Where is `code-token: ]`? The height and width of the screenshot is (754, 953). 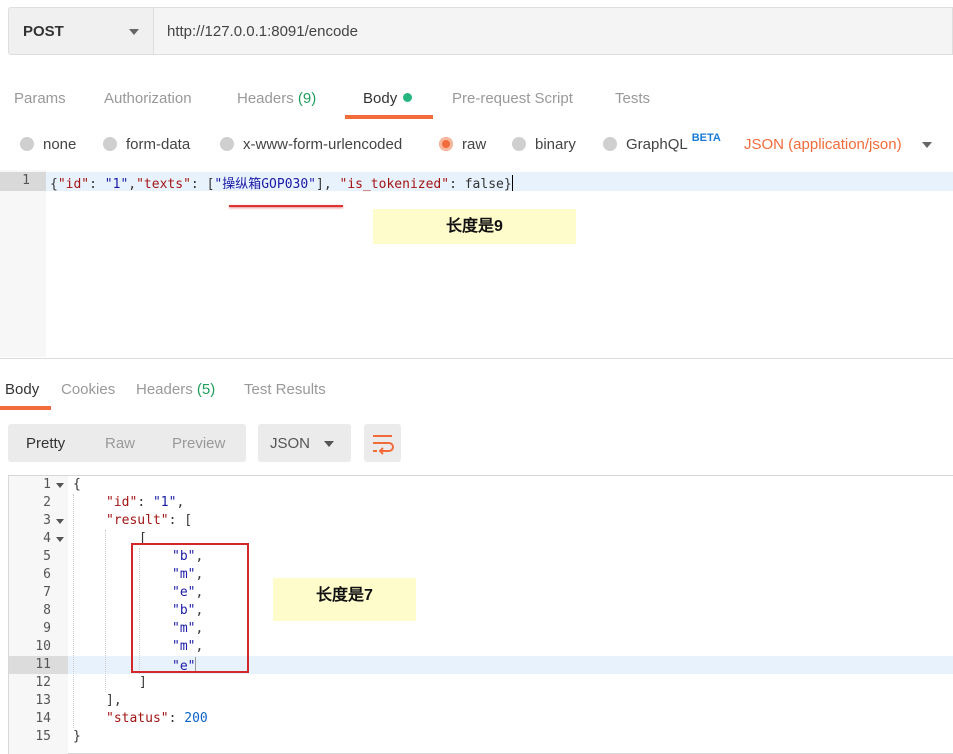 code-token: ] is located at coordinates (143, 682).